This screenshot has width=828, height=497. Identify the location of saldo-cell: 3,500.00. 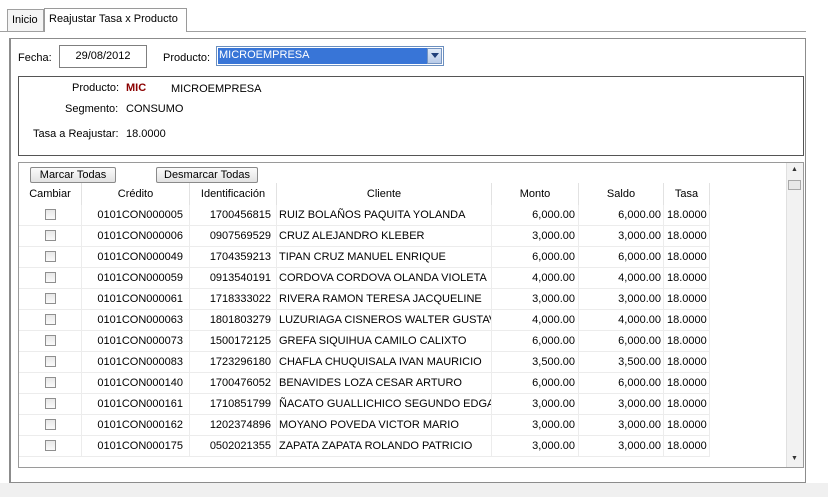
(621, 362).